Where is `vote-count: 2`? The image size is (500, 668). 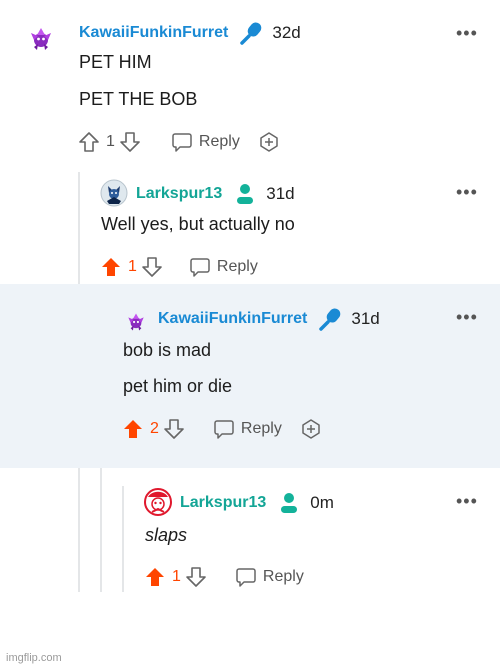 vote-count: 2 is located at coordinates (154, 428).